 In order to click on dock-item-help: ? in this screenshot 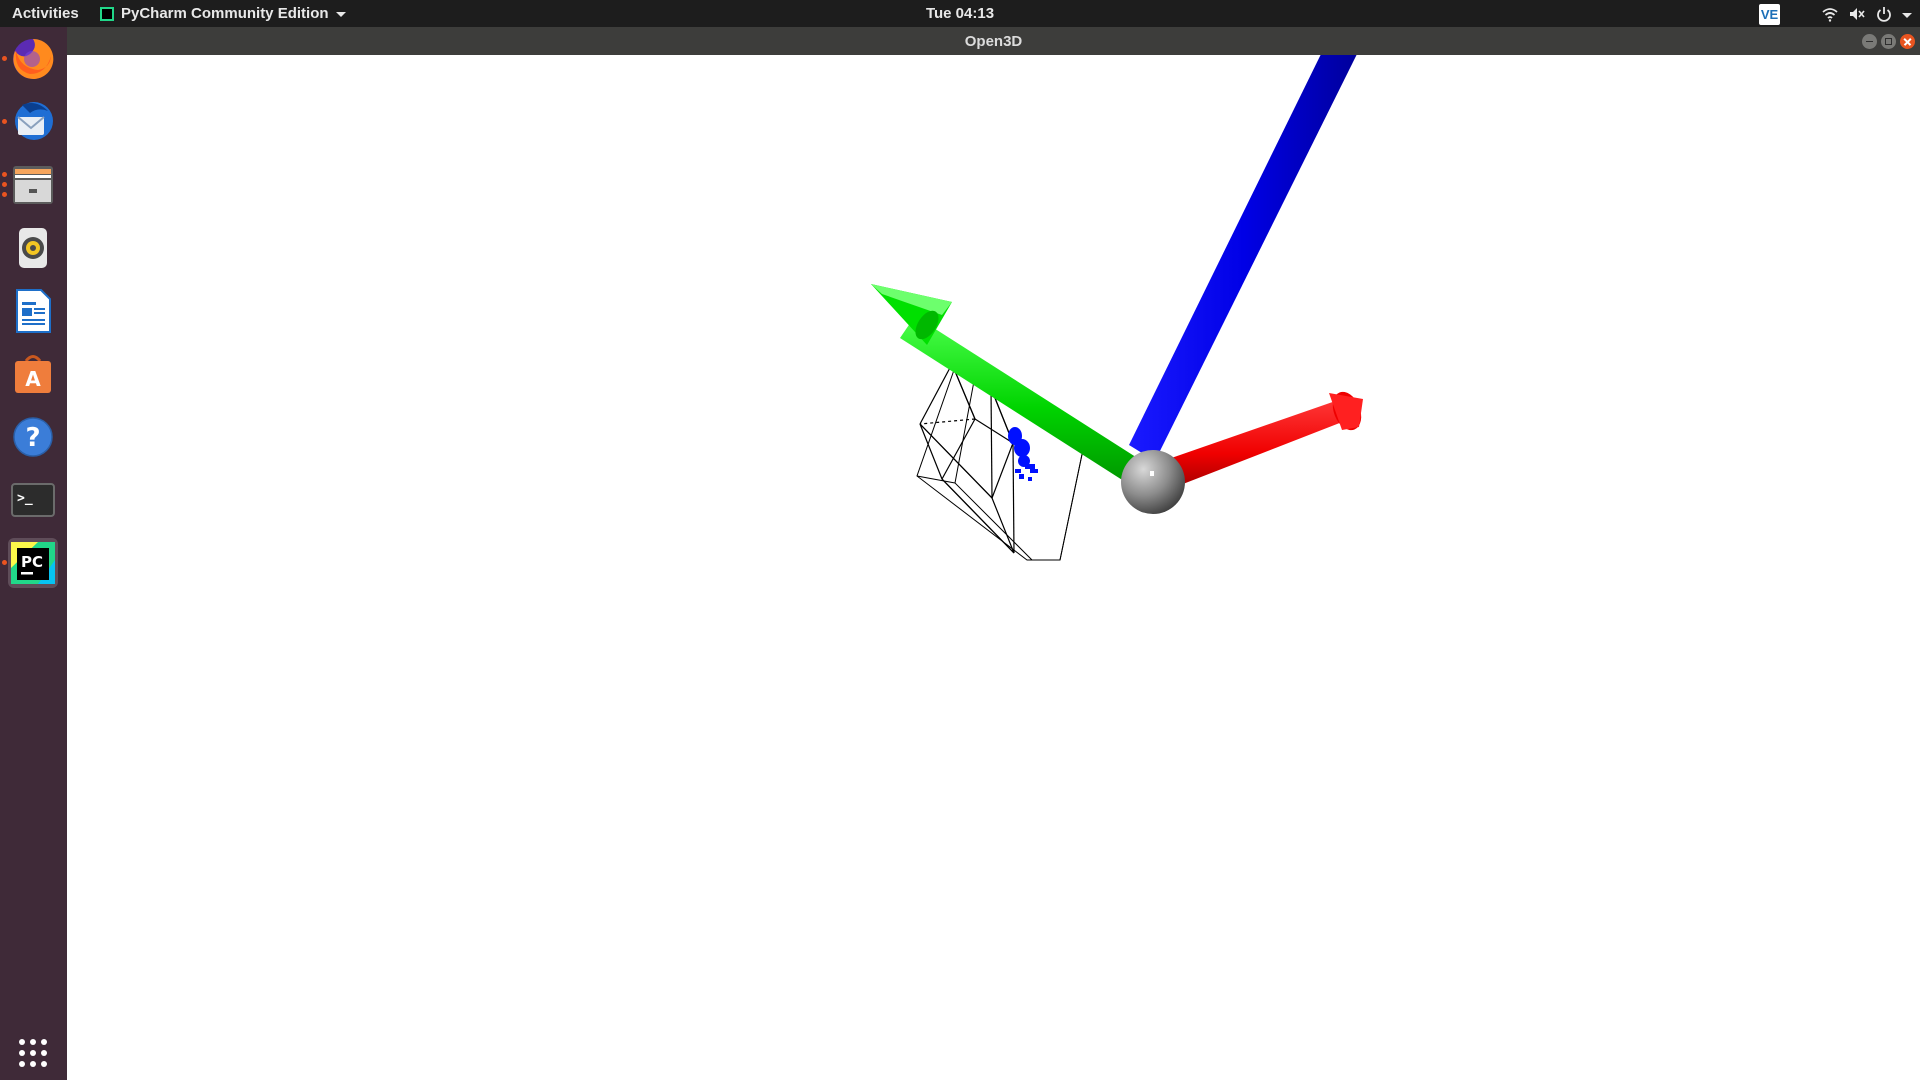, I will do `click(33, 437)`.